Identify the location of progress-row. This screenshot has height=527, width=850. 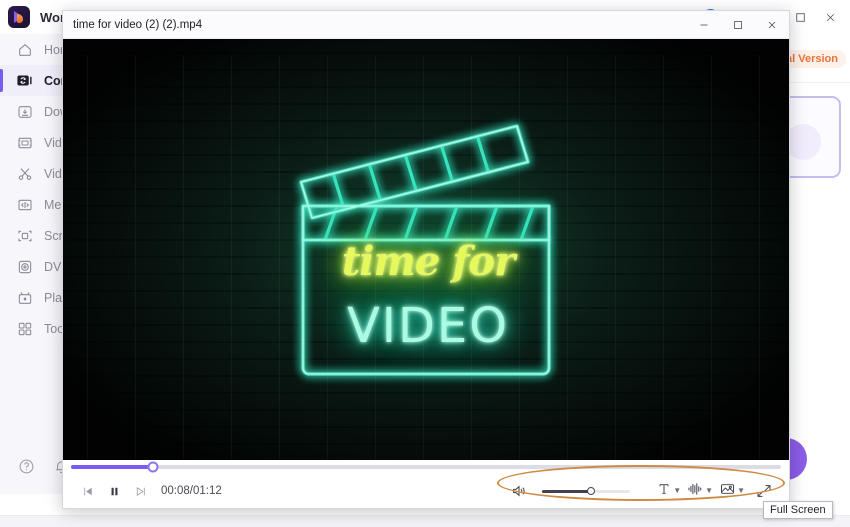
(426, 467).